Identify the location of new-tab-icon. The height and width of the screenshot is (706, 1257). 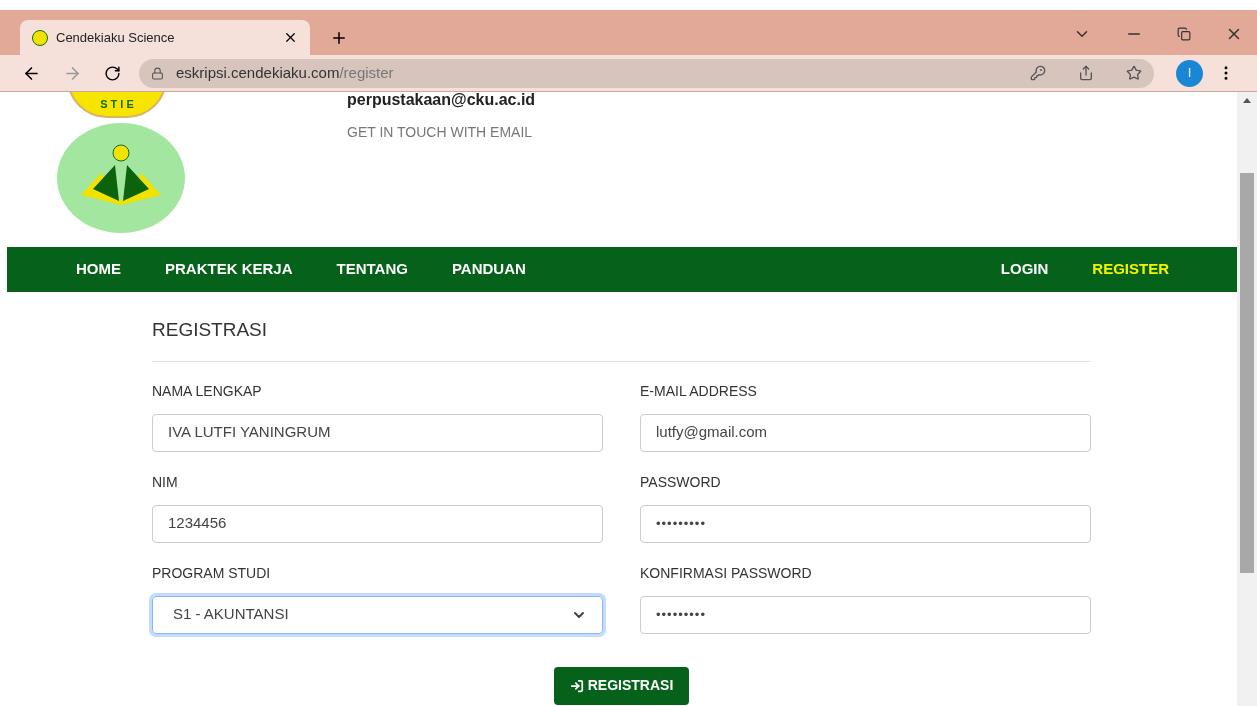
(339, 38).